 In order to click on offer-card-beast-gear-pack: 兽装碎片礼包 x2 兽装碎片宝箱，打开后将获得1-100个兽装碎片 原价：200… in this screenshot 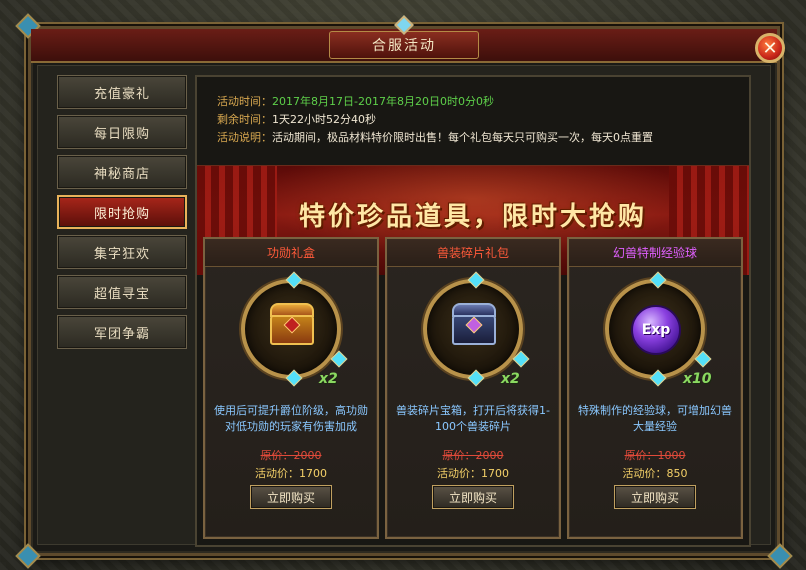, I will do `click(473, 388)`.